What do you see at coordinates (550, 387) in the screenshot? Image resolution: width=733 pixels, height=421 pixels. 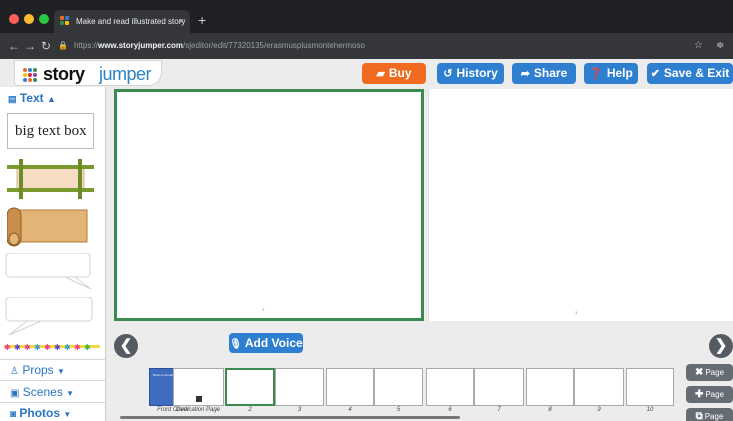 I see `page-8-thumbnail` at bounding box center [550, 387].